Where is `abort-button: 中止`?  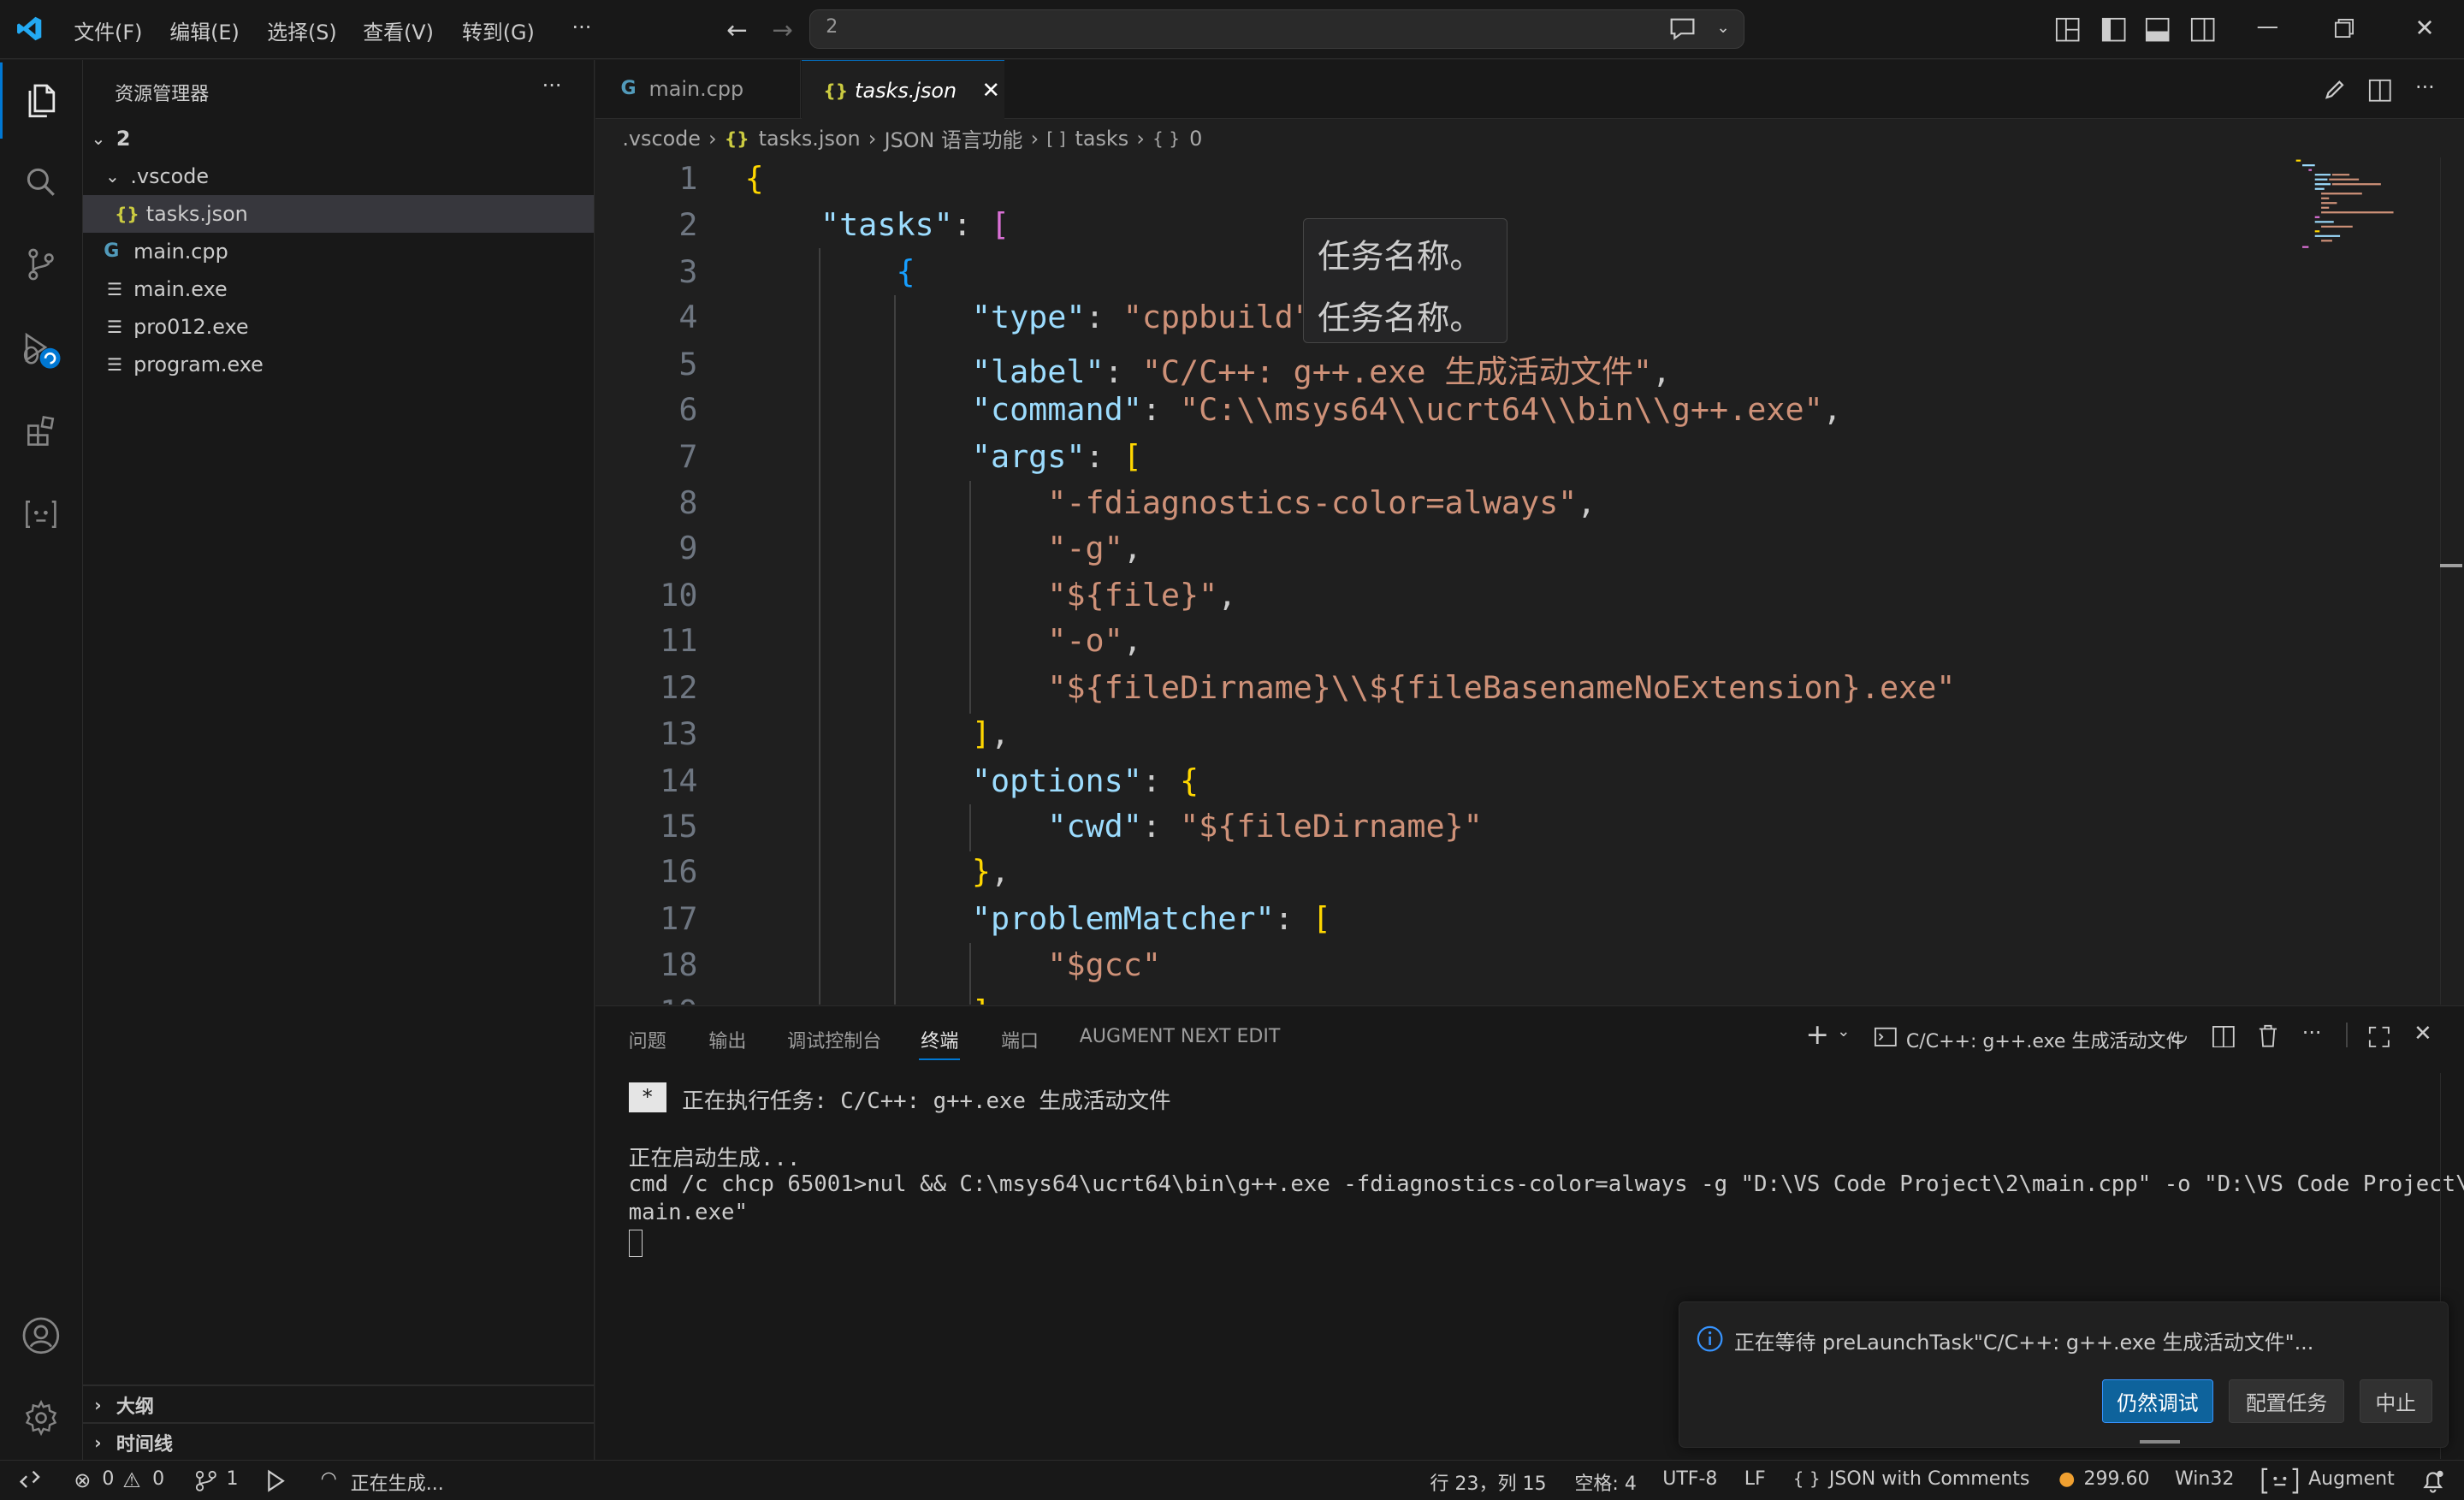
abort-button: 中止 is located at coordinates (2395, 1401).